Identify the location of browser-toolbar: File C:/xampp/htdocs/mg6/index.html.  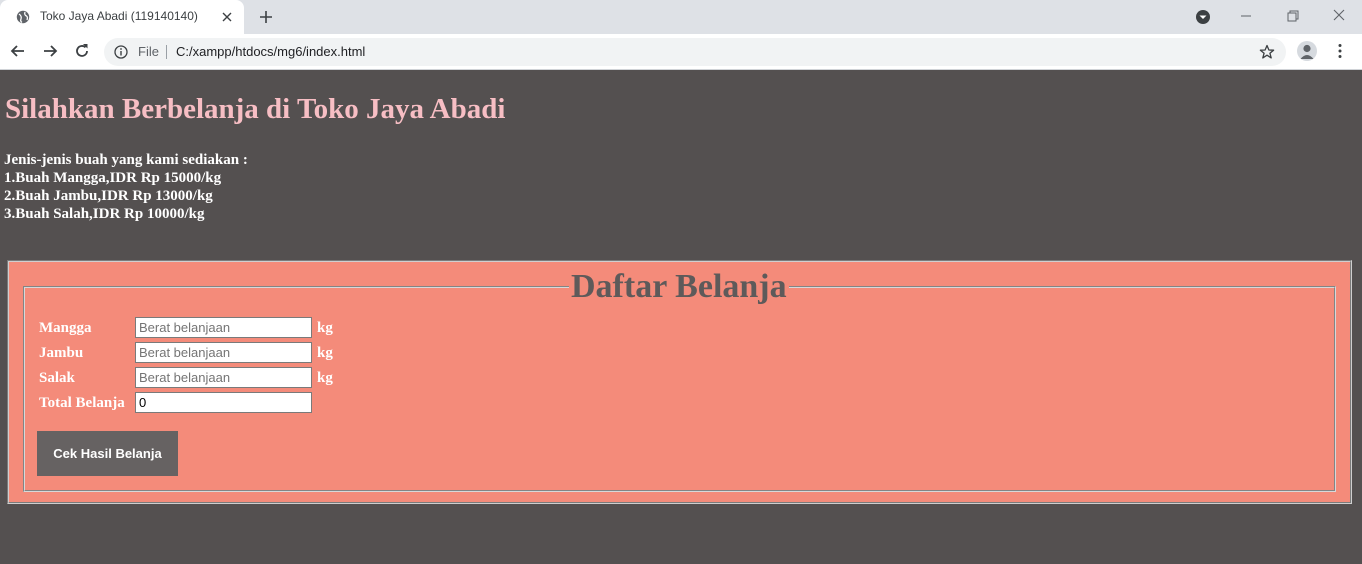
(681, 52).